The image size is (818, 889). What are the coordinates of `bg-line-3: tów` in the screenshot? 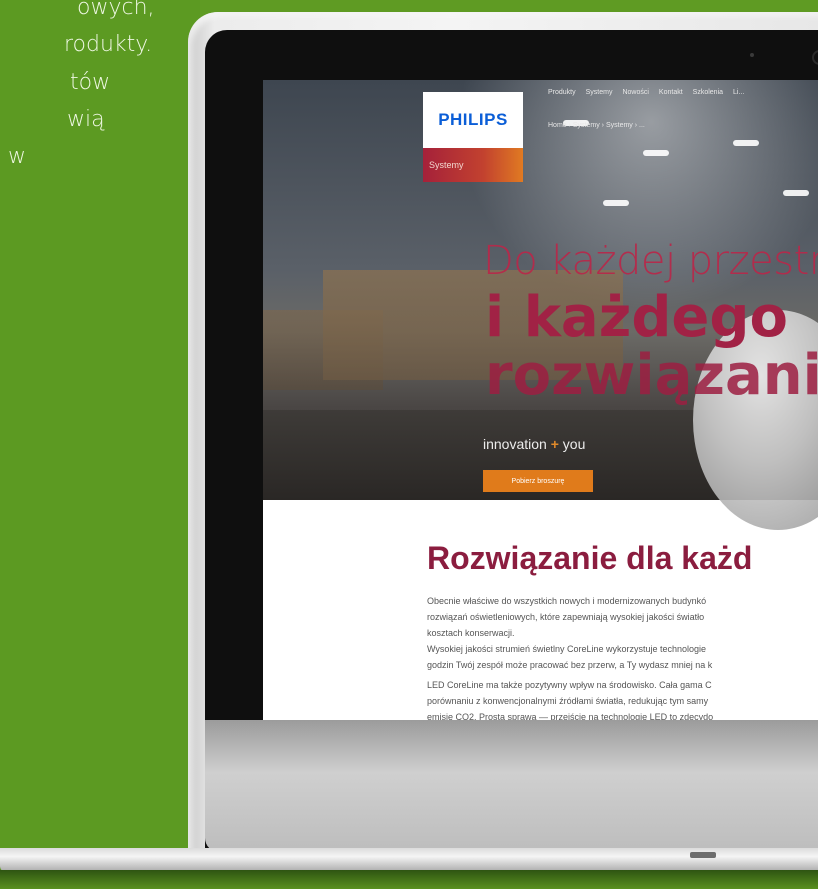 It's located at (90, 82).